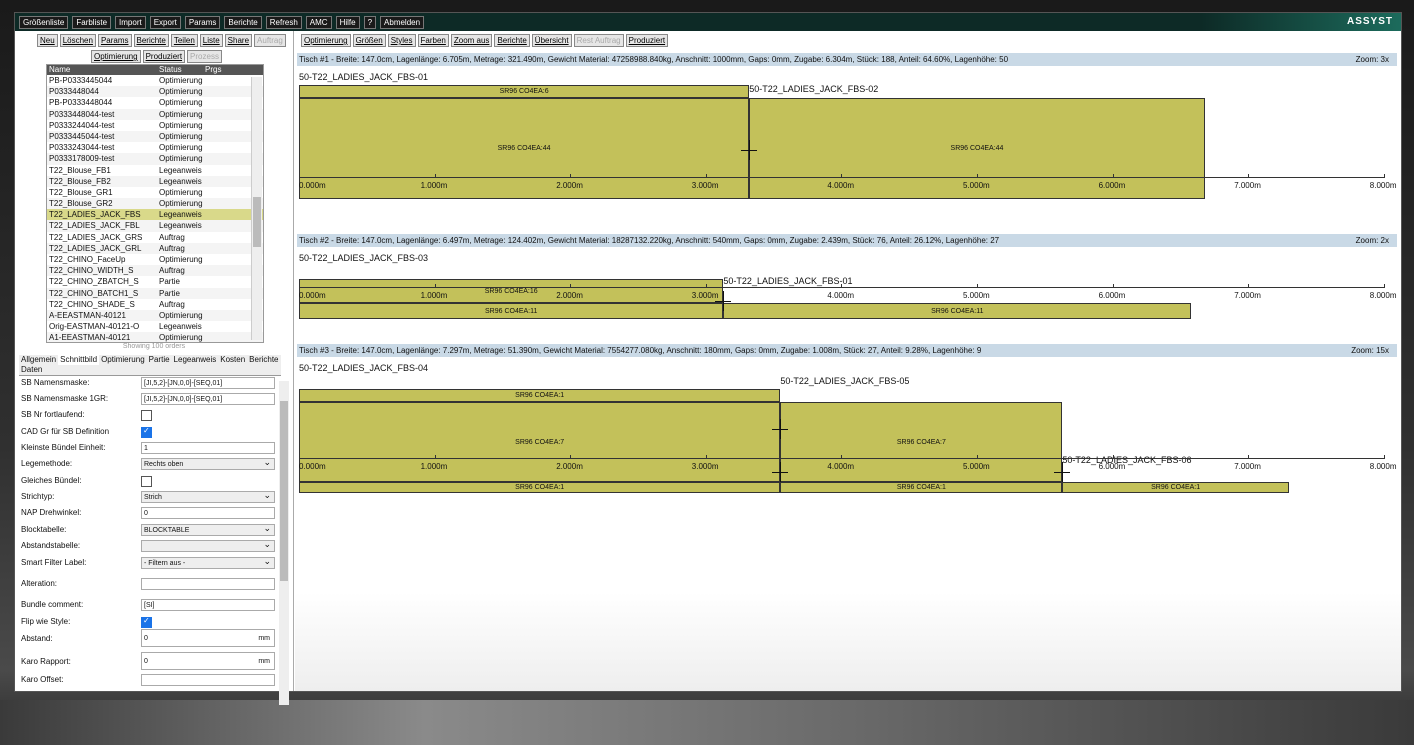 This screenshot has height=745, width=1414. What do you see at coordinates (202, 22) in the screenshot?
I see `menu-item-4: Params` at bounding box center [202, 22].